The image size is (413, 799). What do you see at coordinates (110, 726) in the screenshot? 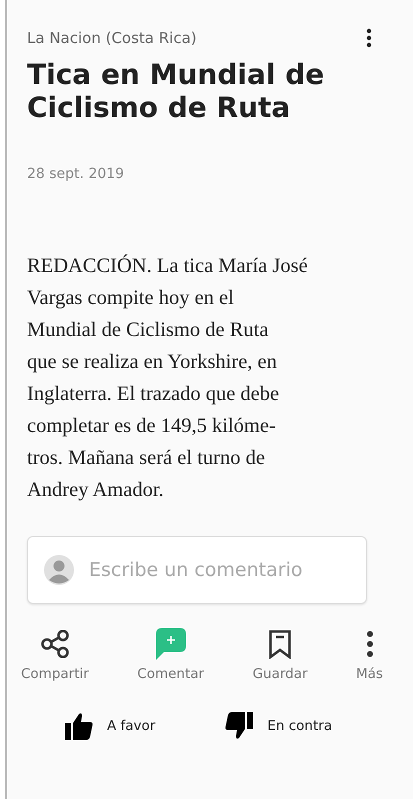
I see `upvote-button: A favor` at bounding box center [110, 726].